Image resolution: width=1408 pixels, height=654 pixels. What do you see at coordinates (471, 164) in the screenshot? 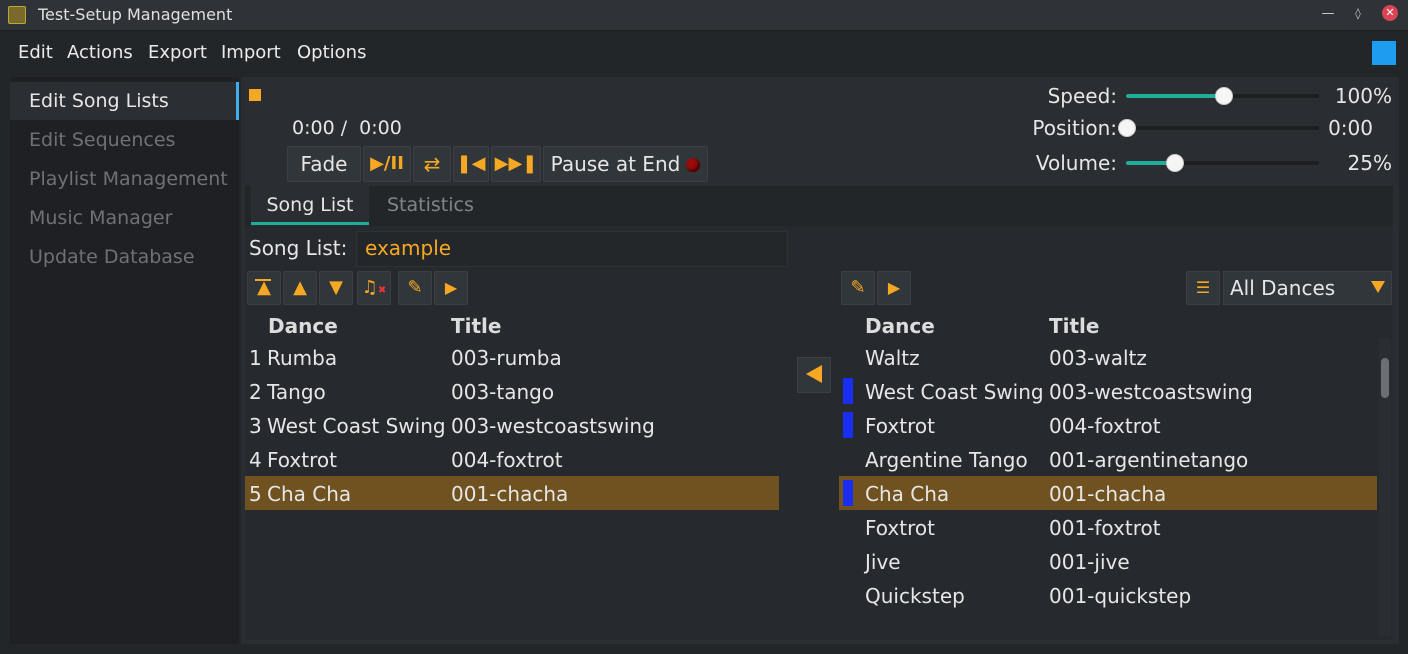
I see `previous-icon: ❚◀` at bounding box center [471, 164].